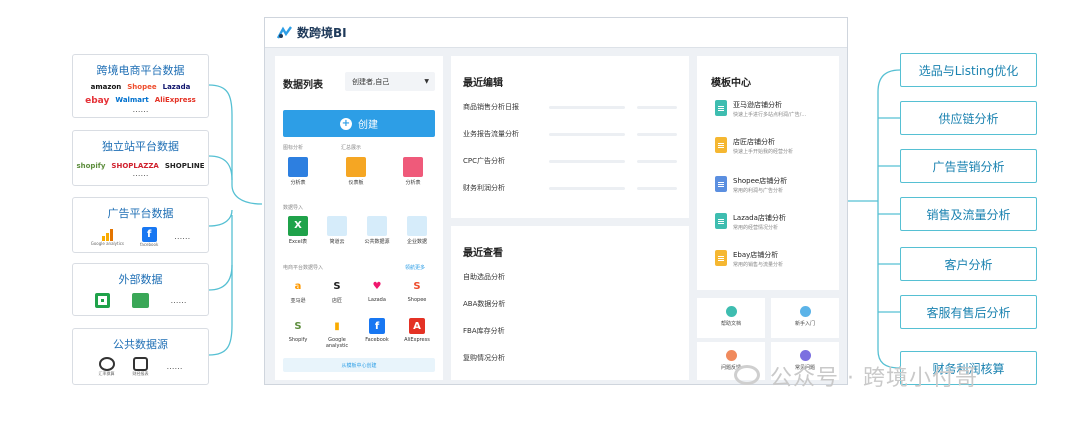 This screenshot has width=1080, height=423. I want to click on recent-view-item: 自助选品分析, so click(484, 277).